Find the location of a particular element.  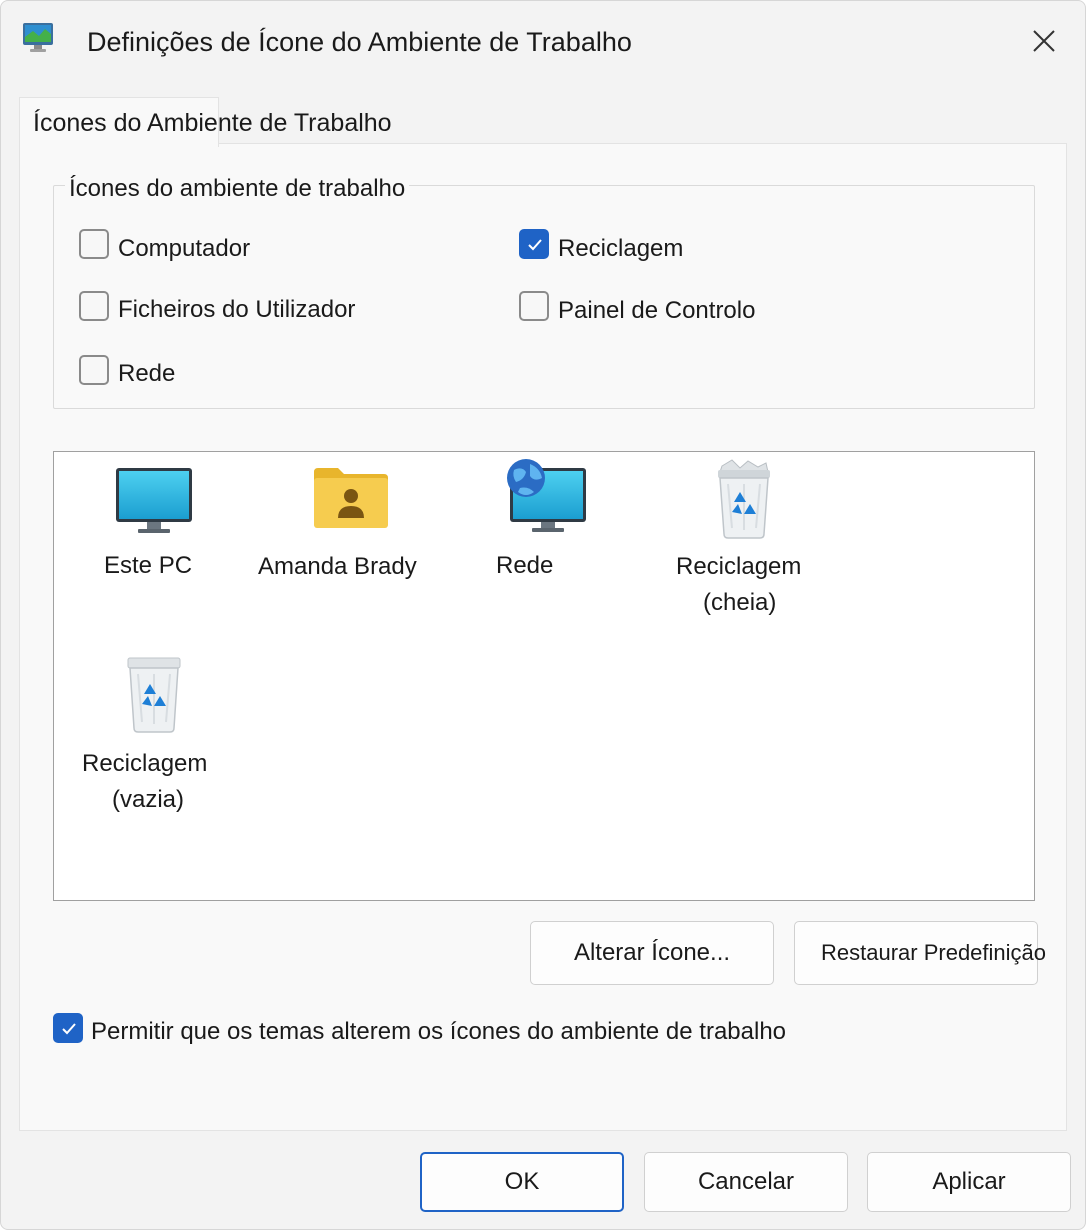

ok-label: OK is located at coordinates (522, 1181).